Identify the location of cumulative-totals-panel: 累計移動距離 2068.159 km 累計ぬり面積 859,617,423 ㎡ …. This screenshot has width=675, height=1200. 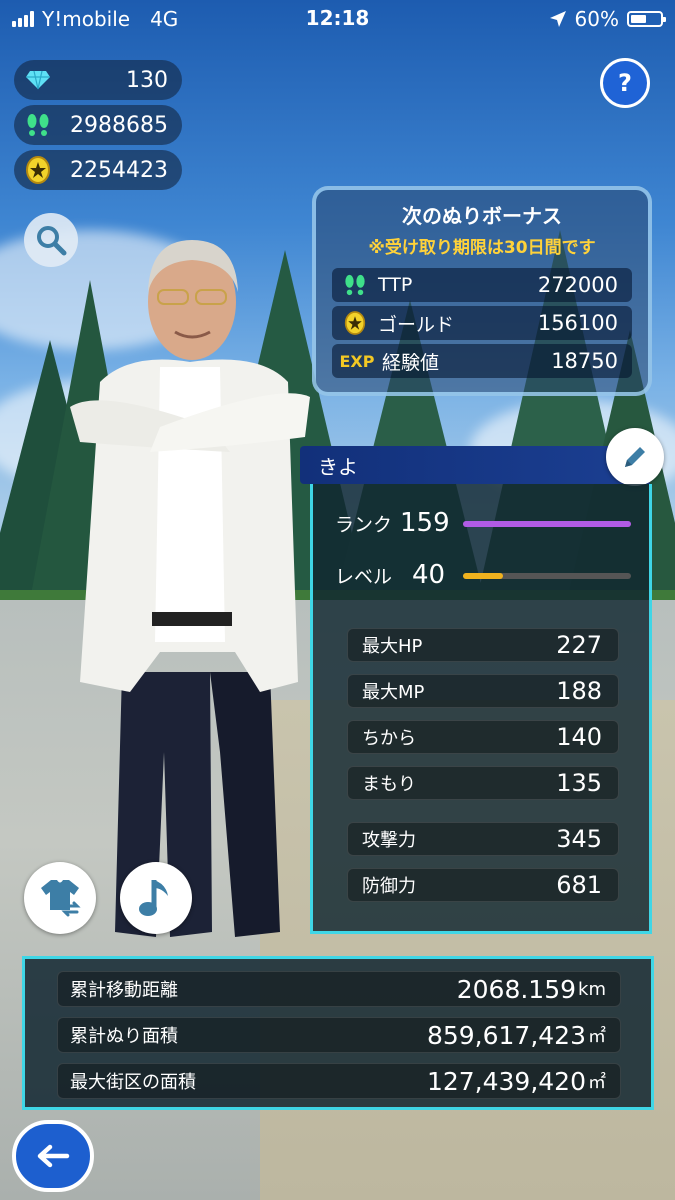
(338, 1033).